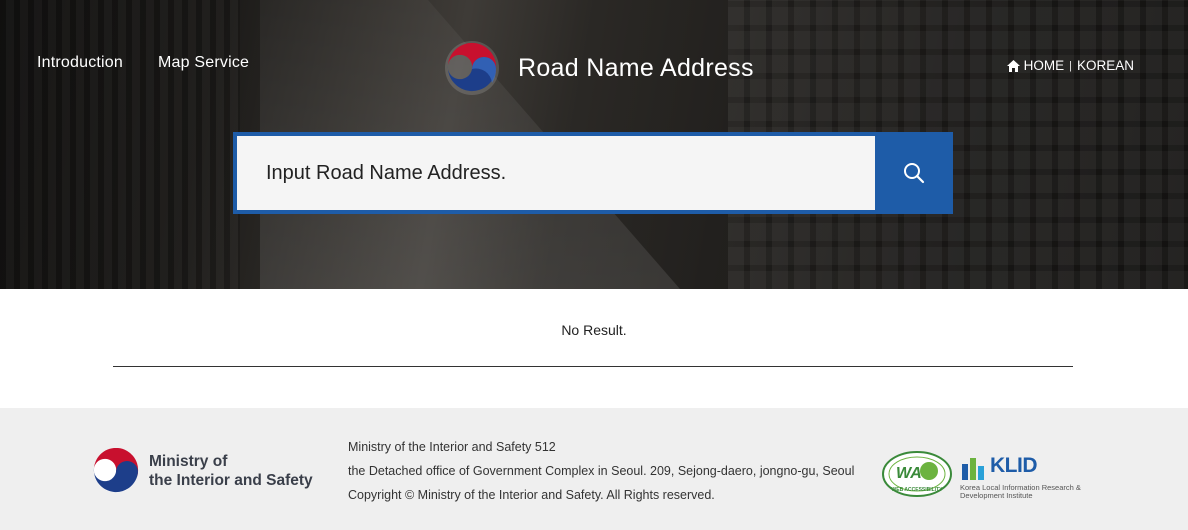  Describe the element at coordinates (909, 473) in the screenshot. I see `wa-text: WA` at that location.